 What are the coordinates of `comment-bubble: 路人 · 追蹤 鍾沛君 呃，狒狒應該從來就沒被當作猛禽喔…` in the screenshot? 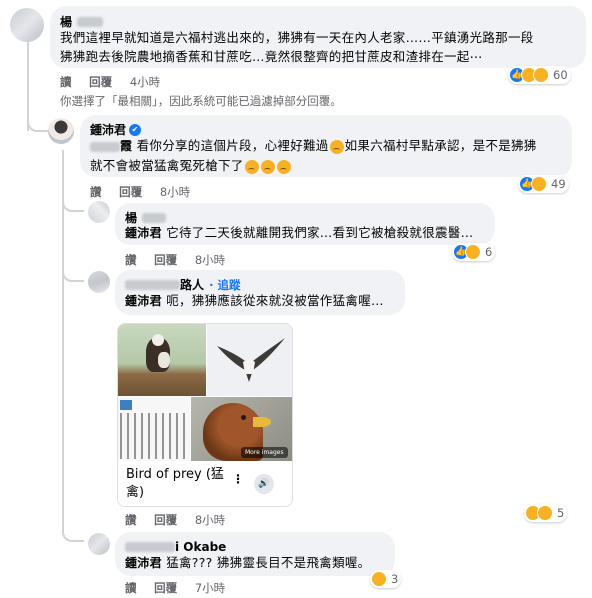 It's located at (260, 292).